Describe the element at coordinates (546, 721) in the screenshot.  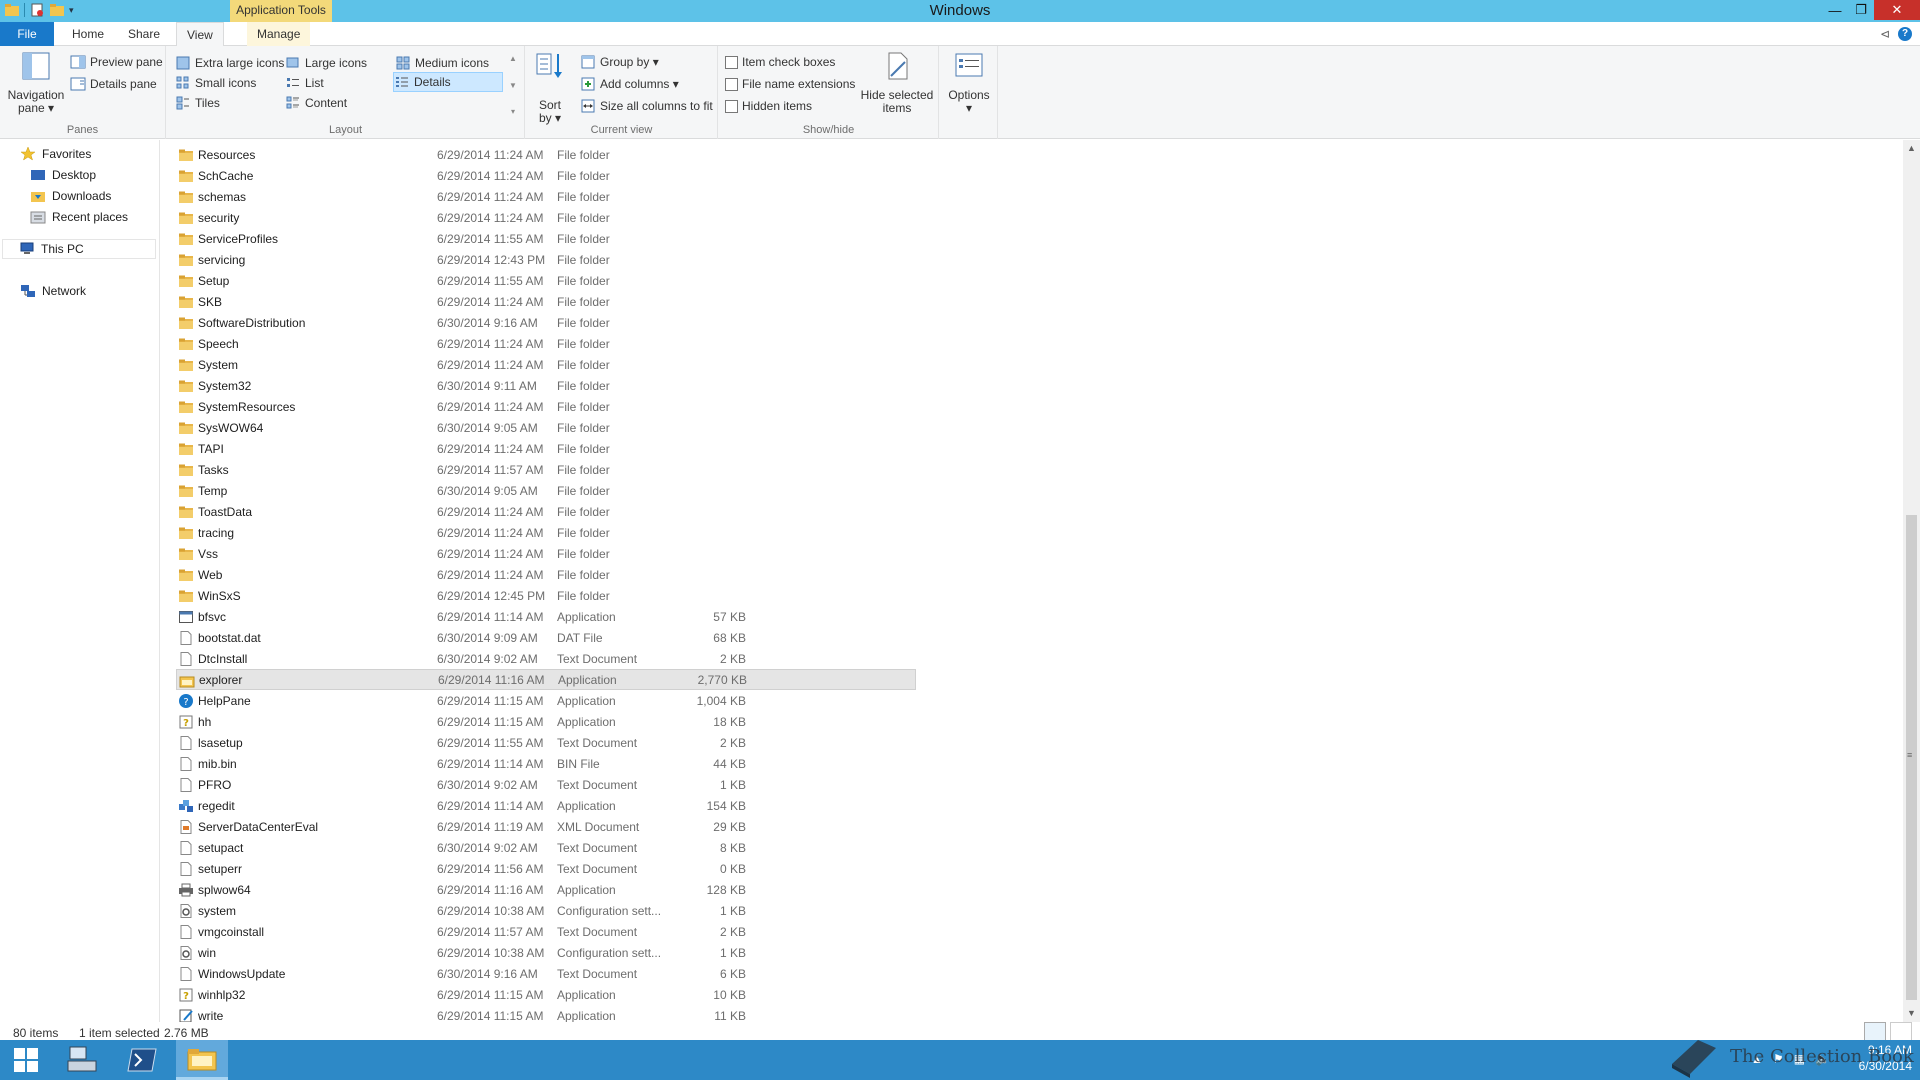
I see `file-row: ? hh 6/29/2014 11:15 AM Application 18 KB` at that location.